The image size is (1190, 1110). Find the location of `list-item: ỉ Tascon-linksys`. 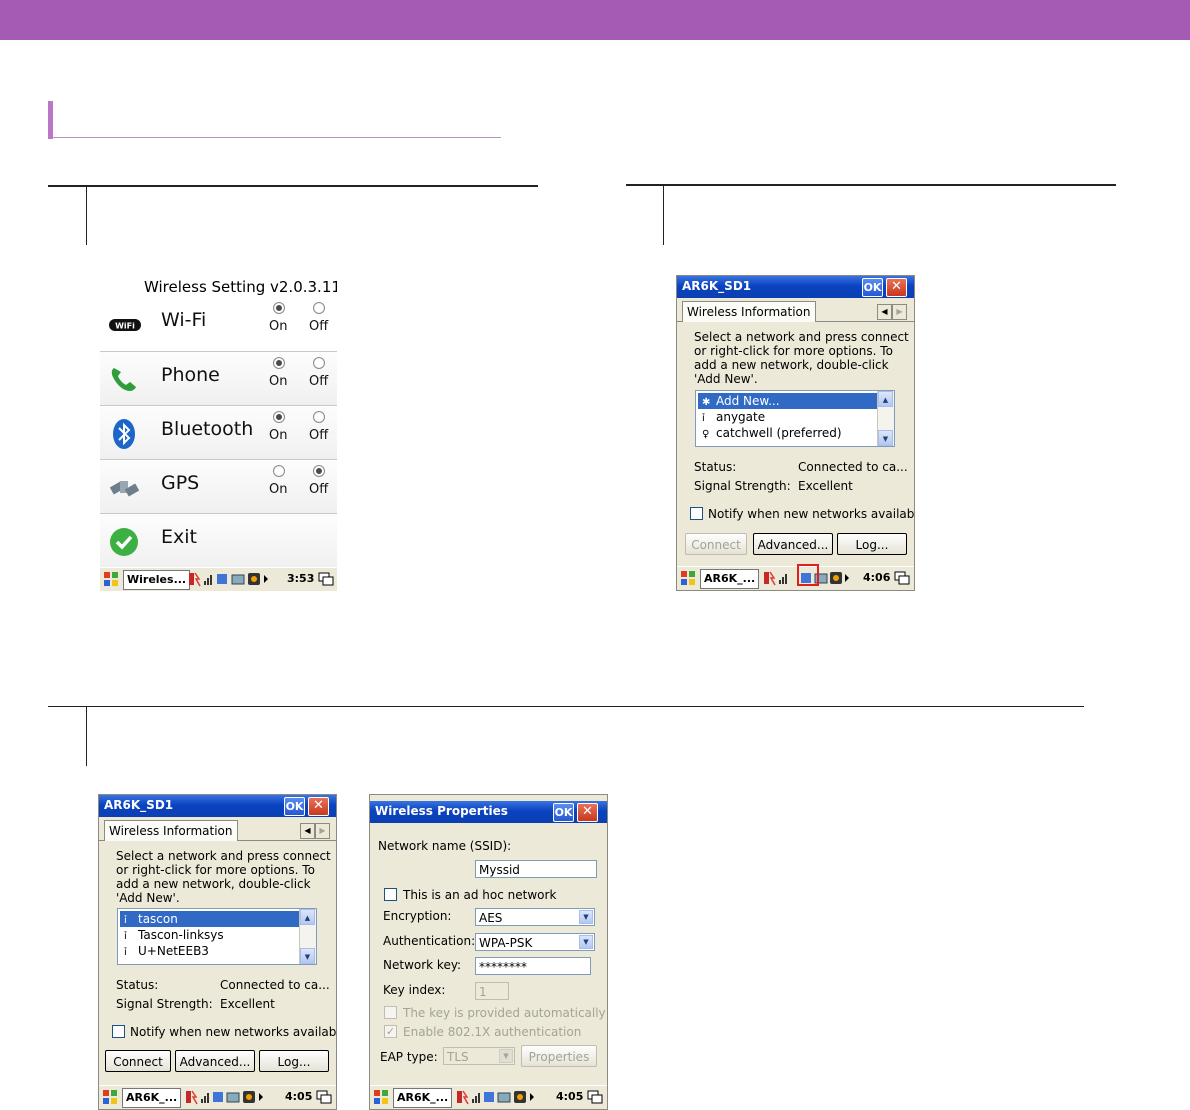

list-item: ỉ Tascon-linksys is located at coordinates (172, 935).